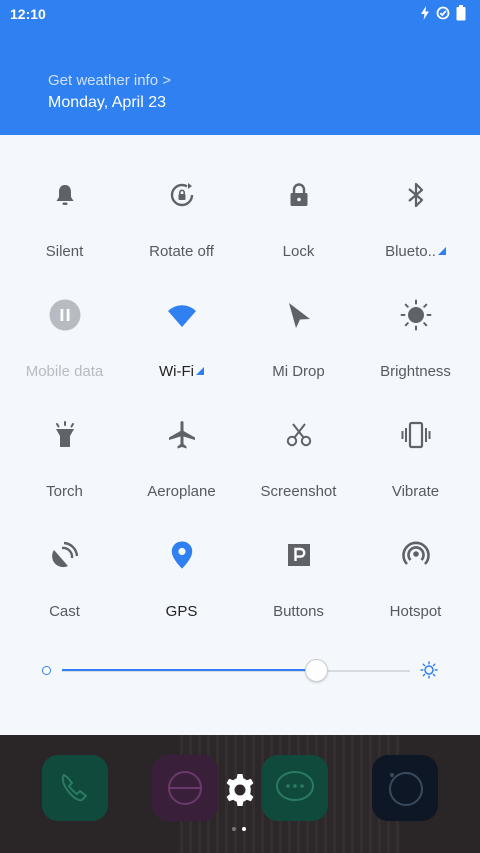 This screenshot has height=853, width=480. What do you see at coordinates (299, 315) in the screenshot?
I see `send-arrow-icon` at bounding box center [299, 315].